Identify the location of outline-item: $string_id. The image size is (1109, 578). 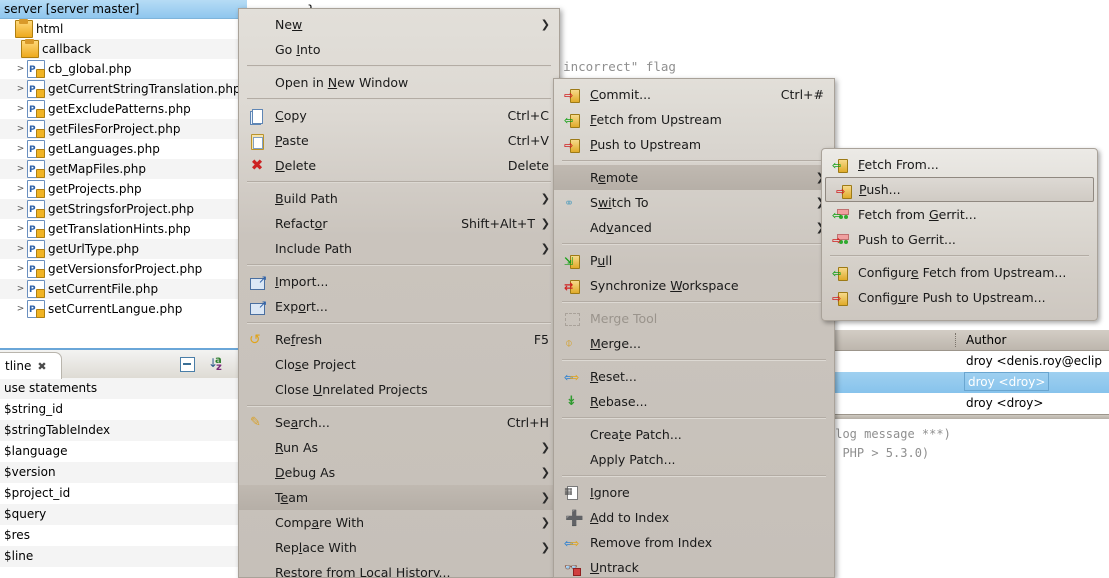
(123, 409).